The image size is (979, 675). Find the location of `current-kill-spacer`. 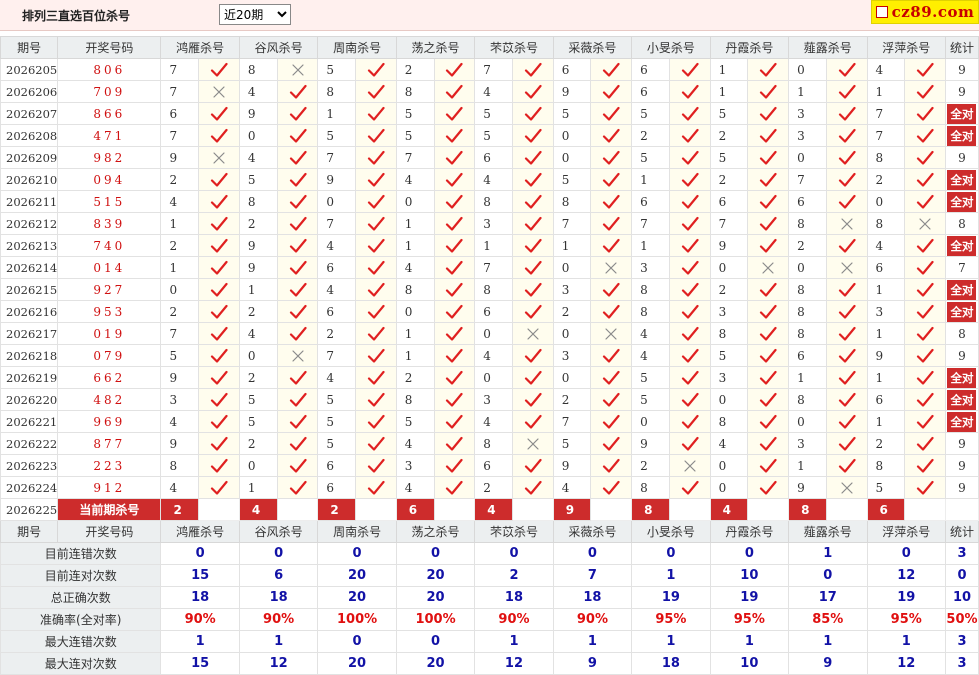

current-kill-spacer is located at coordinates (925, 509).